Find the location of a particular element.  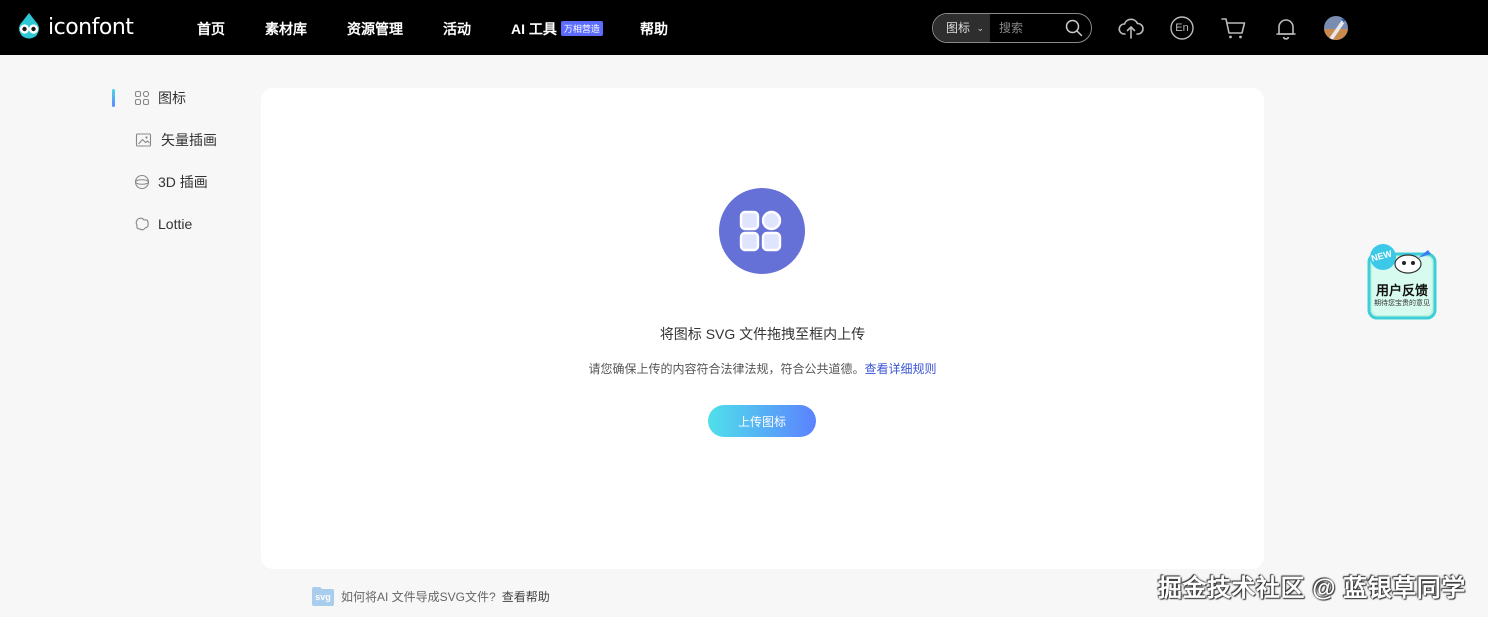

sidebar-item-3d-illustration: 3D 插画 is located at coordinates (171, 182).